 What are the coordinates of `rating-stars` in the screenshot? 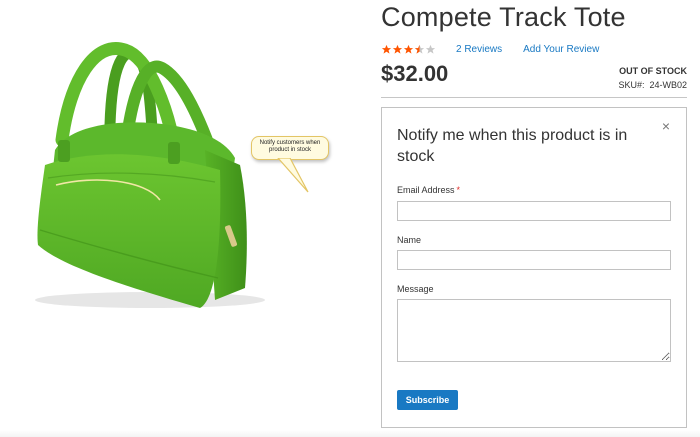 It's located at (408, 49).